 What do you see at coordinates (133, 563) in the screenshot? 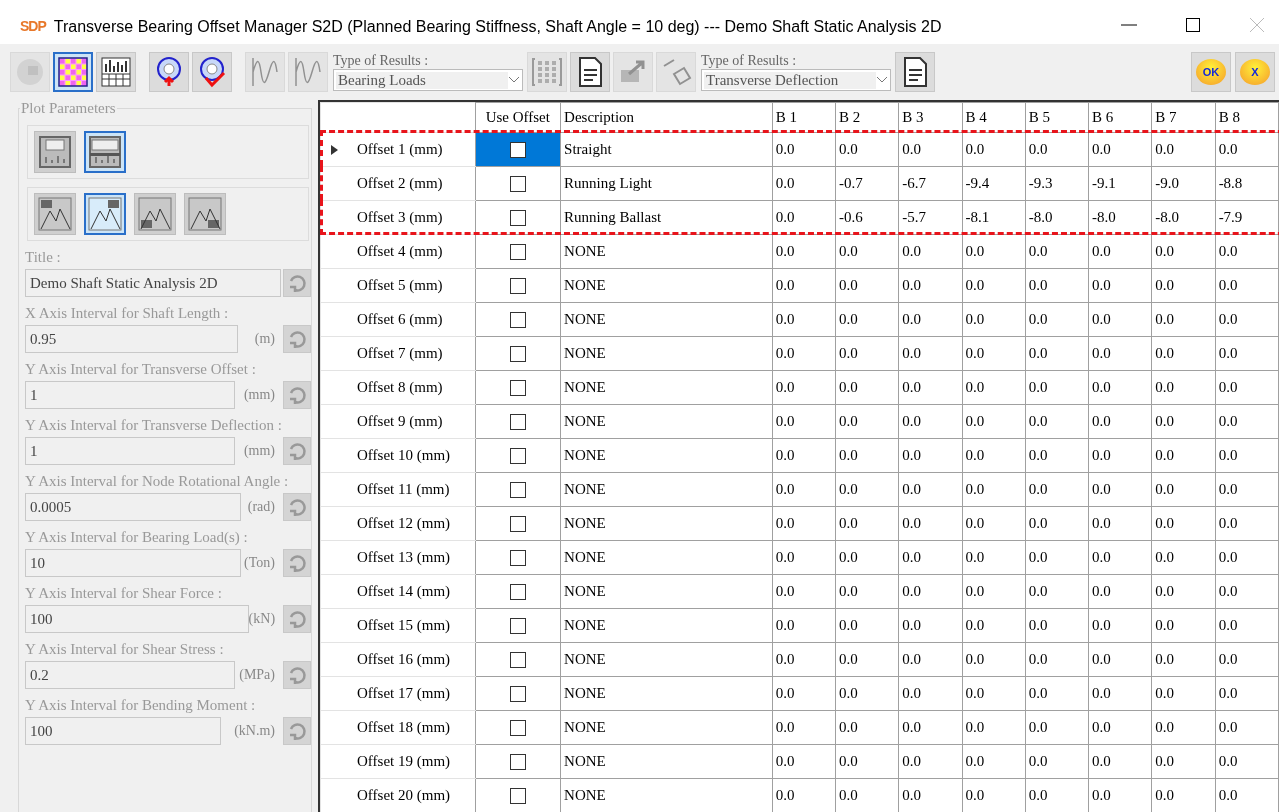
I see `input-field: 10` at bounding box center [133, 563].